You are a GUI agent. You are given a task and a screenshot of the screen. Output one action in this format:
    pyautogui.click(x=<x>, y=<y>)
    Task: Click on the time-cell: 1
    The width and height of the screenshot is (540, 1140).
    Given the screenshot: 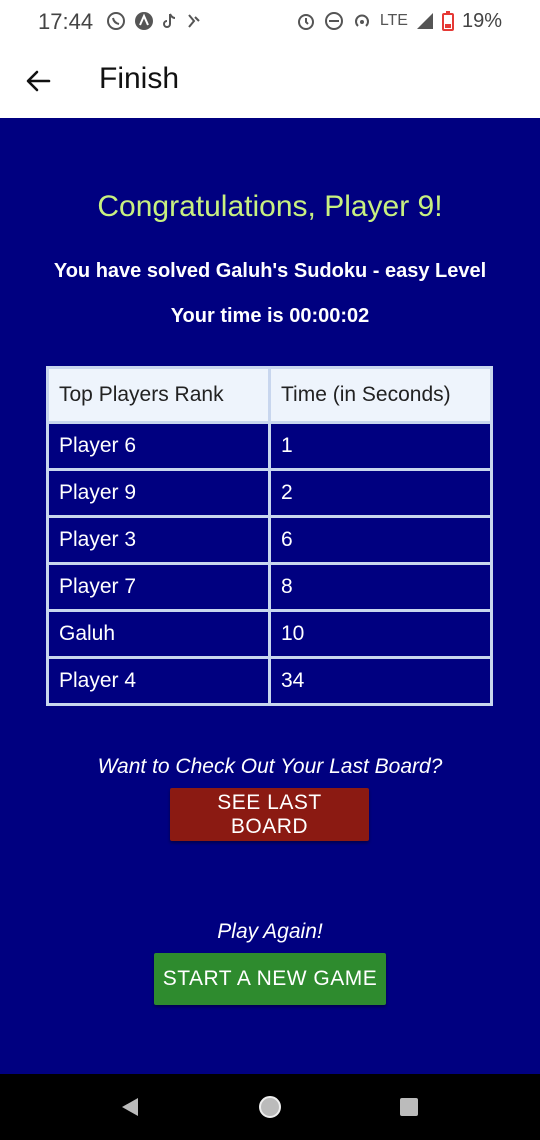 What is the action you would take?
    pyautogui.click(x=380, y=446)
    